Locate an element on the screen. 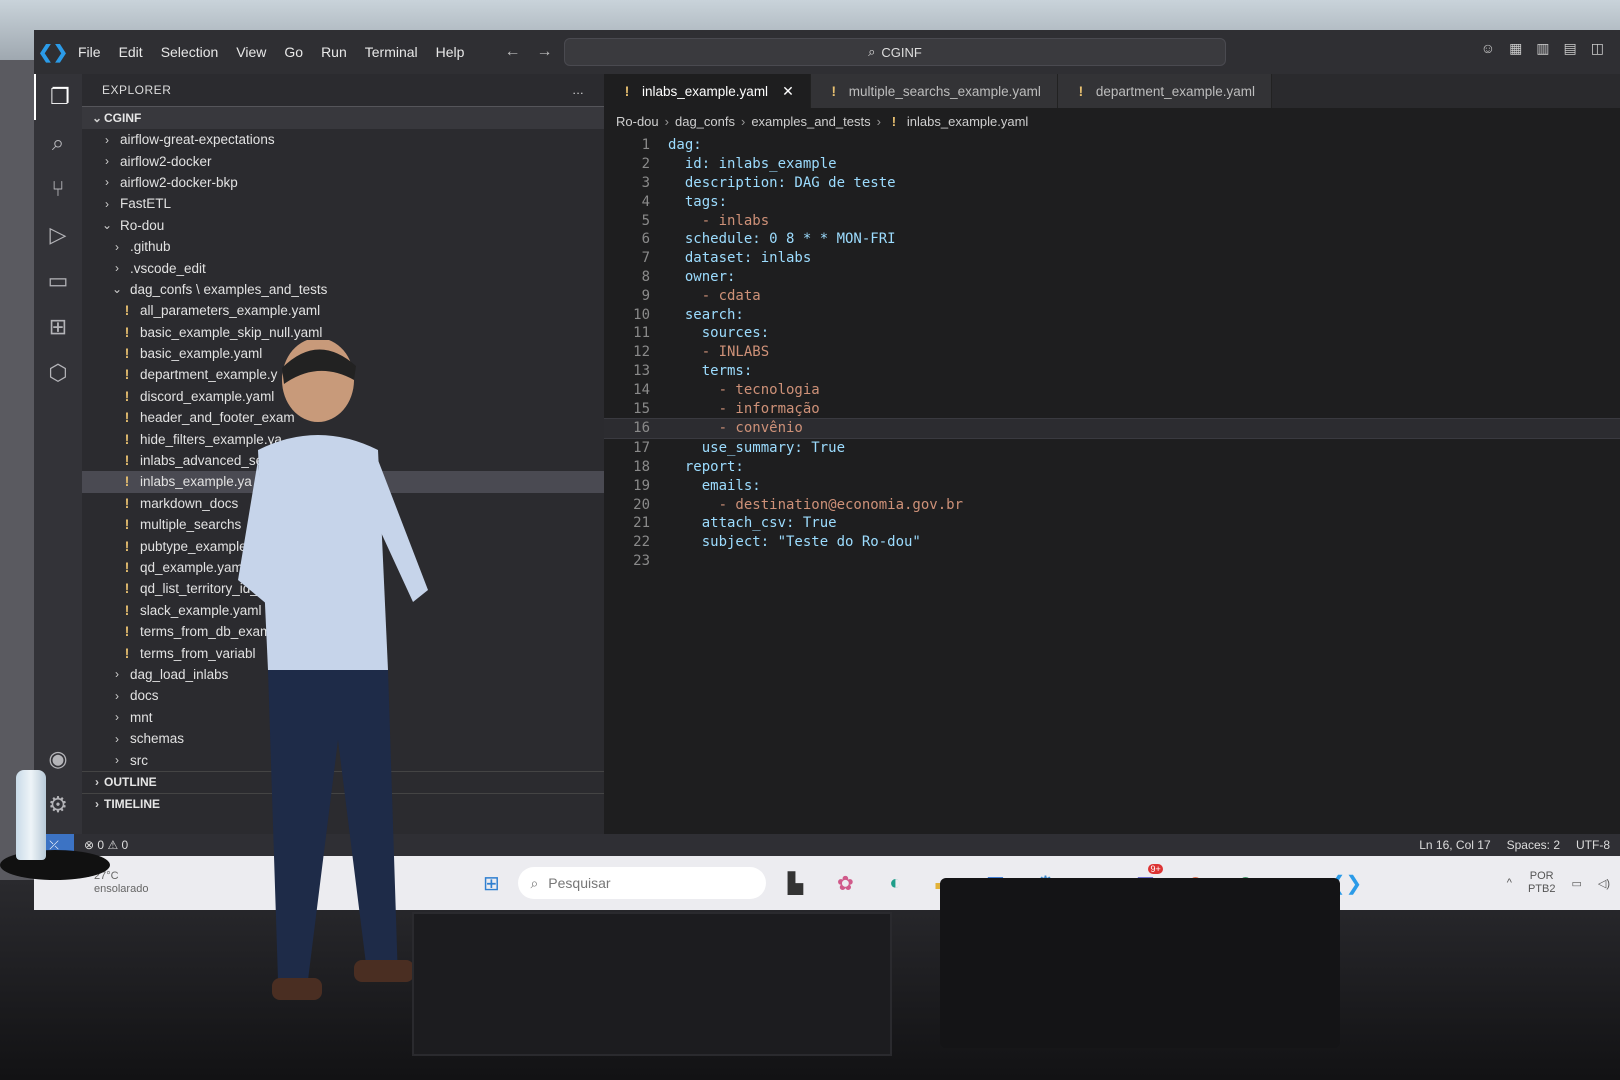  tree-folder: › airflow2-docker-bkp is located at coordinates (343, 182).